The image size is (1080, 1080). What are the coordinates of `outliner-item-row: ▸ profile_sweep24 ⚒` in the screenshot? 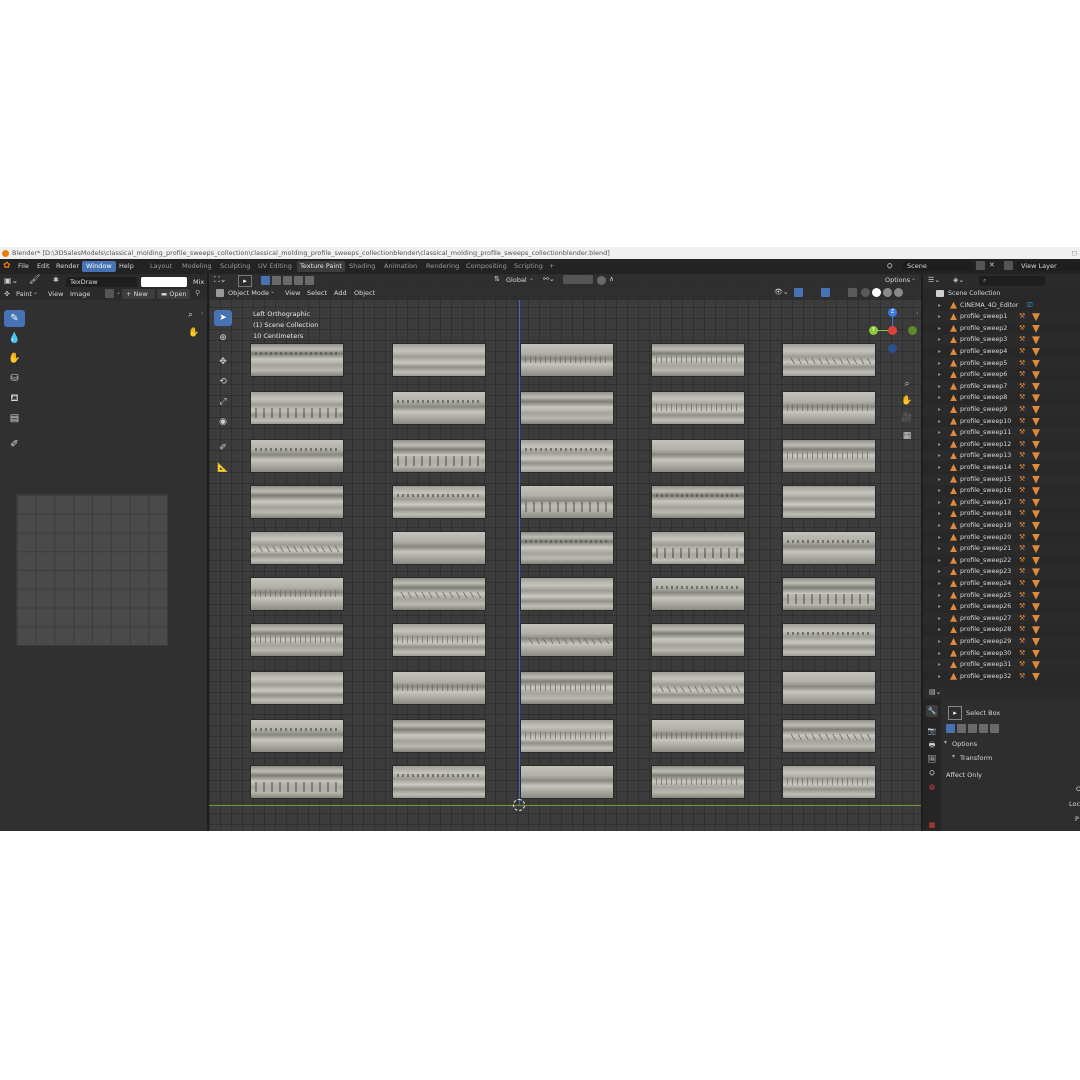 It's located at (1001, 584).